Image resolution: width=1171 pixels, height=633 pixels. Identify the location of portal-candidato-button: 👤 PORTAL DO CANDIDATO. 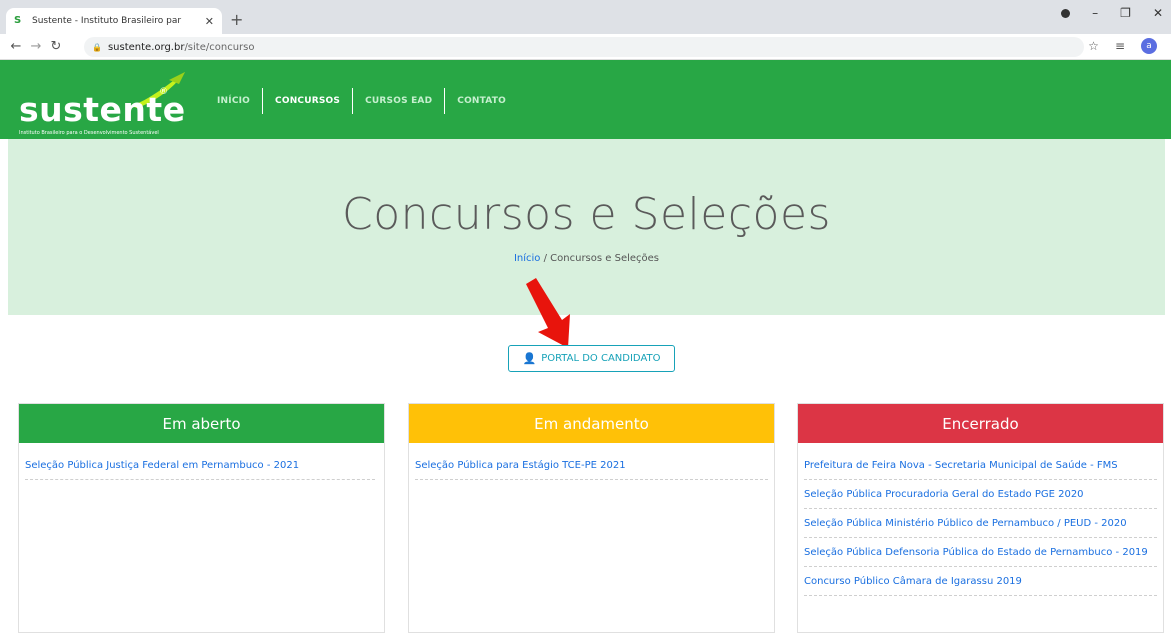
(591, 358).